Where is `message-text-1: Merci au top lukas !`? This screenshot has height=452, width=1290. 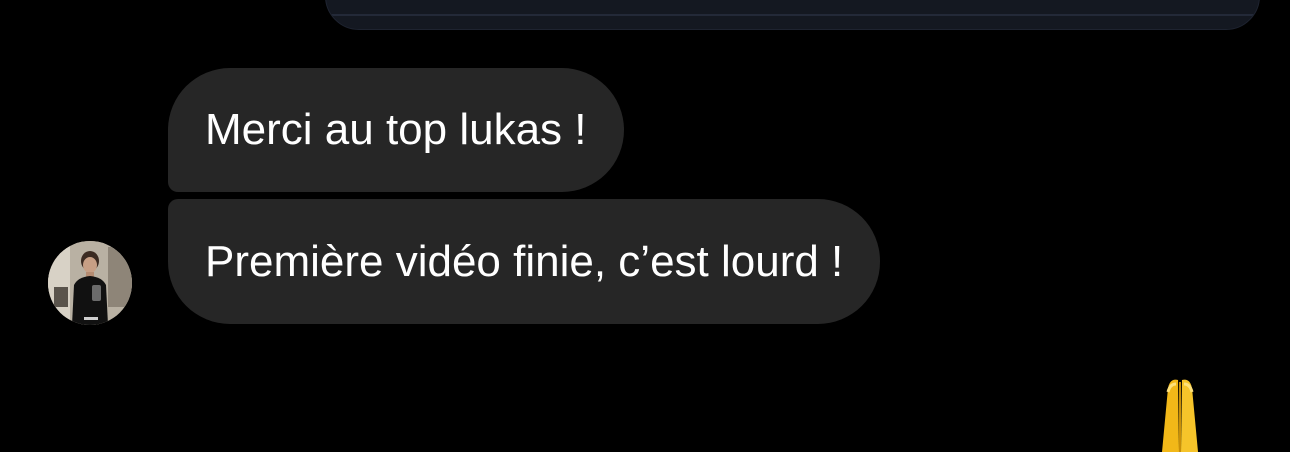 message-text-1: Merci au top lukas ! is located at coordinates (396, 129).